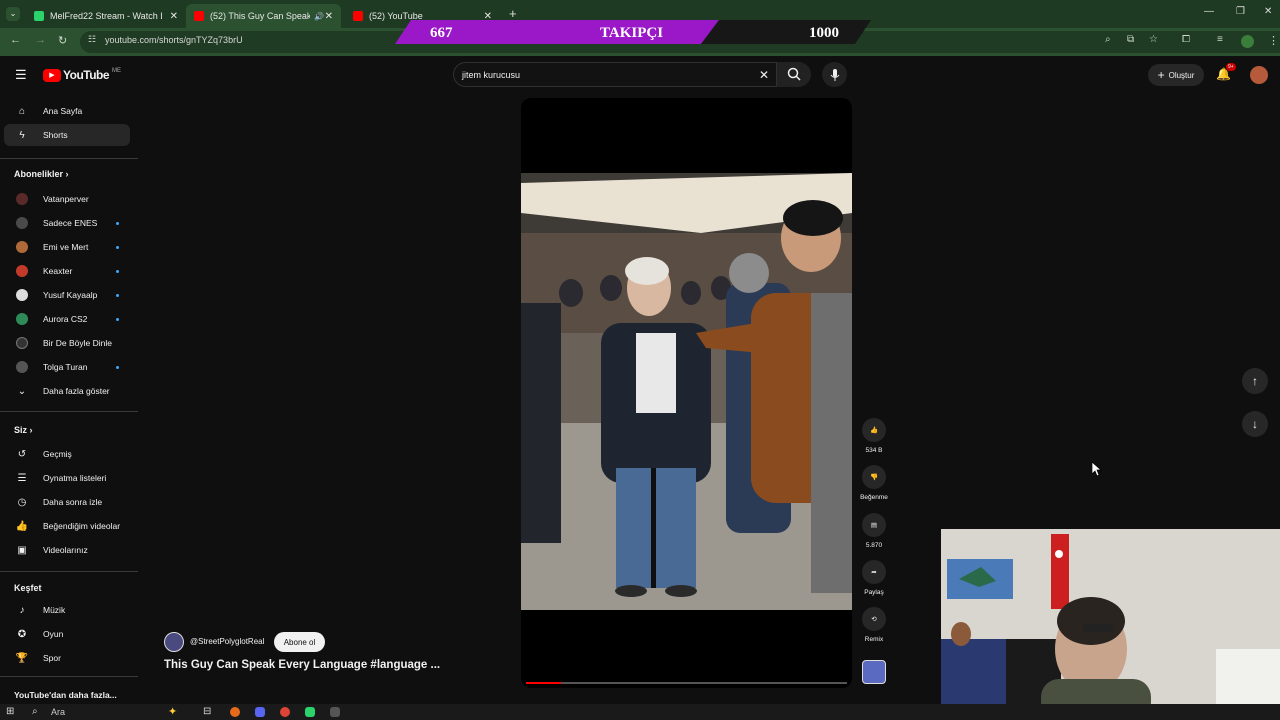 This screenshot has width=1280, height=720. What do you see at coordinates (77, 343) in the screenshot?
I see `sidebar-item-label: Bir De Böyle Dinle` at bounding box center [77, 343].